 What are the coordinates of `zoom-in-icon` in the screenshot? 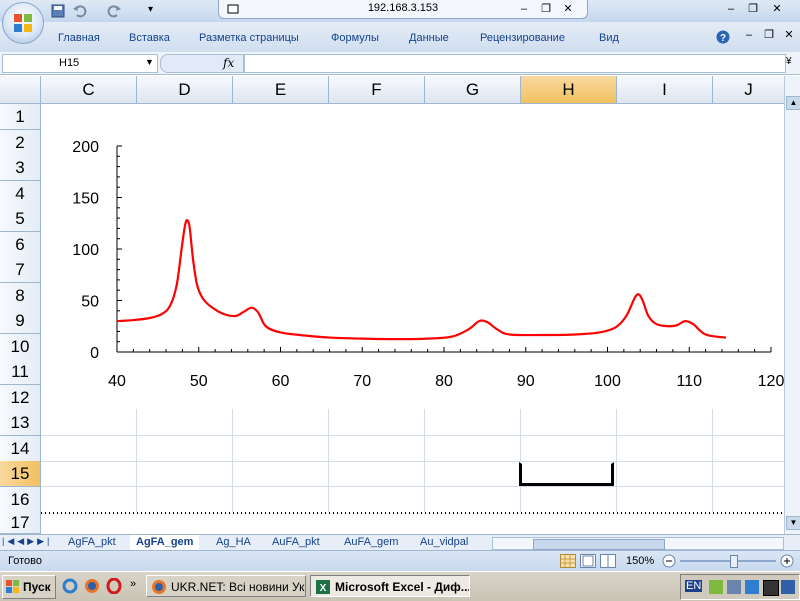 It's located at (787, 561).